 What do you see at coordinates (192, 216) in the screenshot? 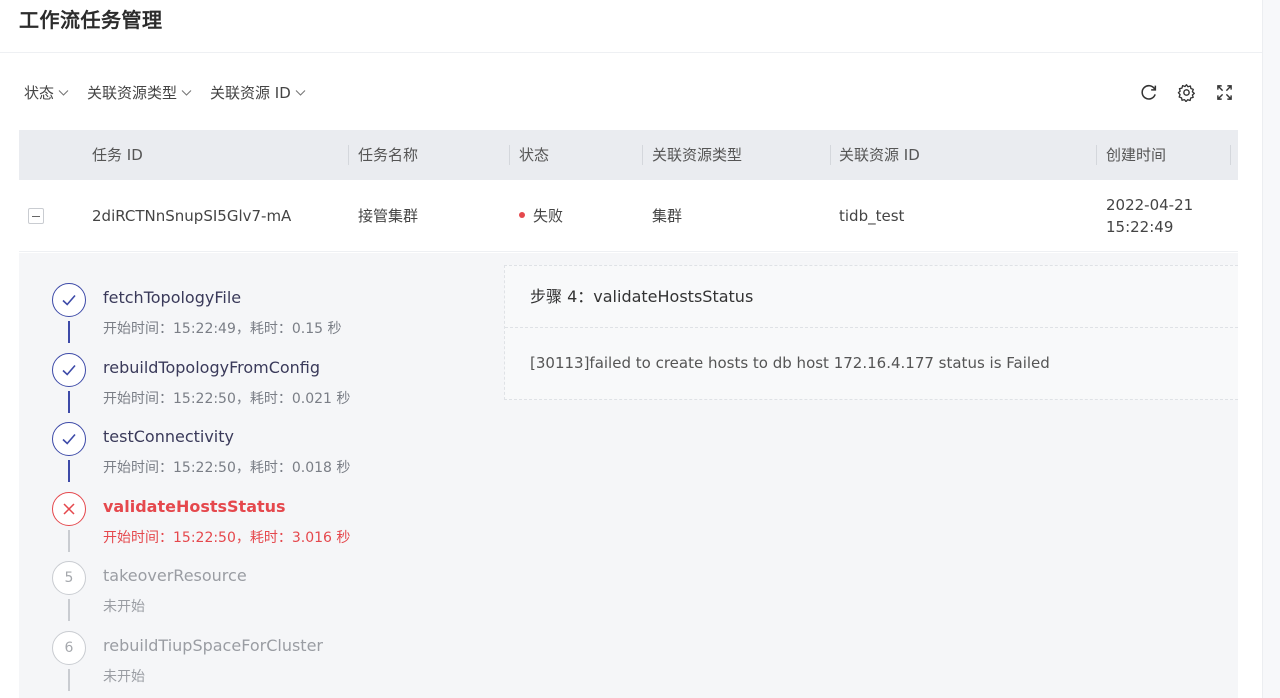
I see `cell-task-id: 2diRCTNnSnupSI5Glv7-mA` at bounding box center [192, 216].